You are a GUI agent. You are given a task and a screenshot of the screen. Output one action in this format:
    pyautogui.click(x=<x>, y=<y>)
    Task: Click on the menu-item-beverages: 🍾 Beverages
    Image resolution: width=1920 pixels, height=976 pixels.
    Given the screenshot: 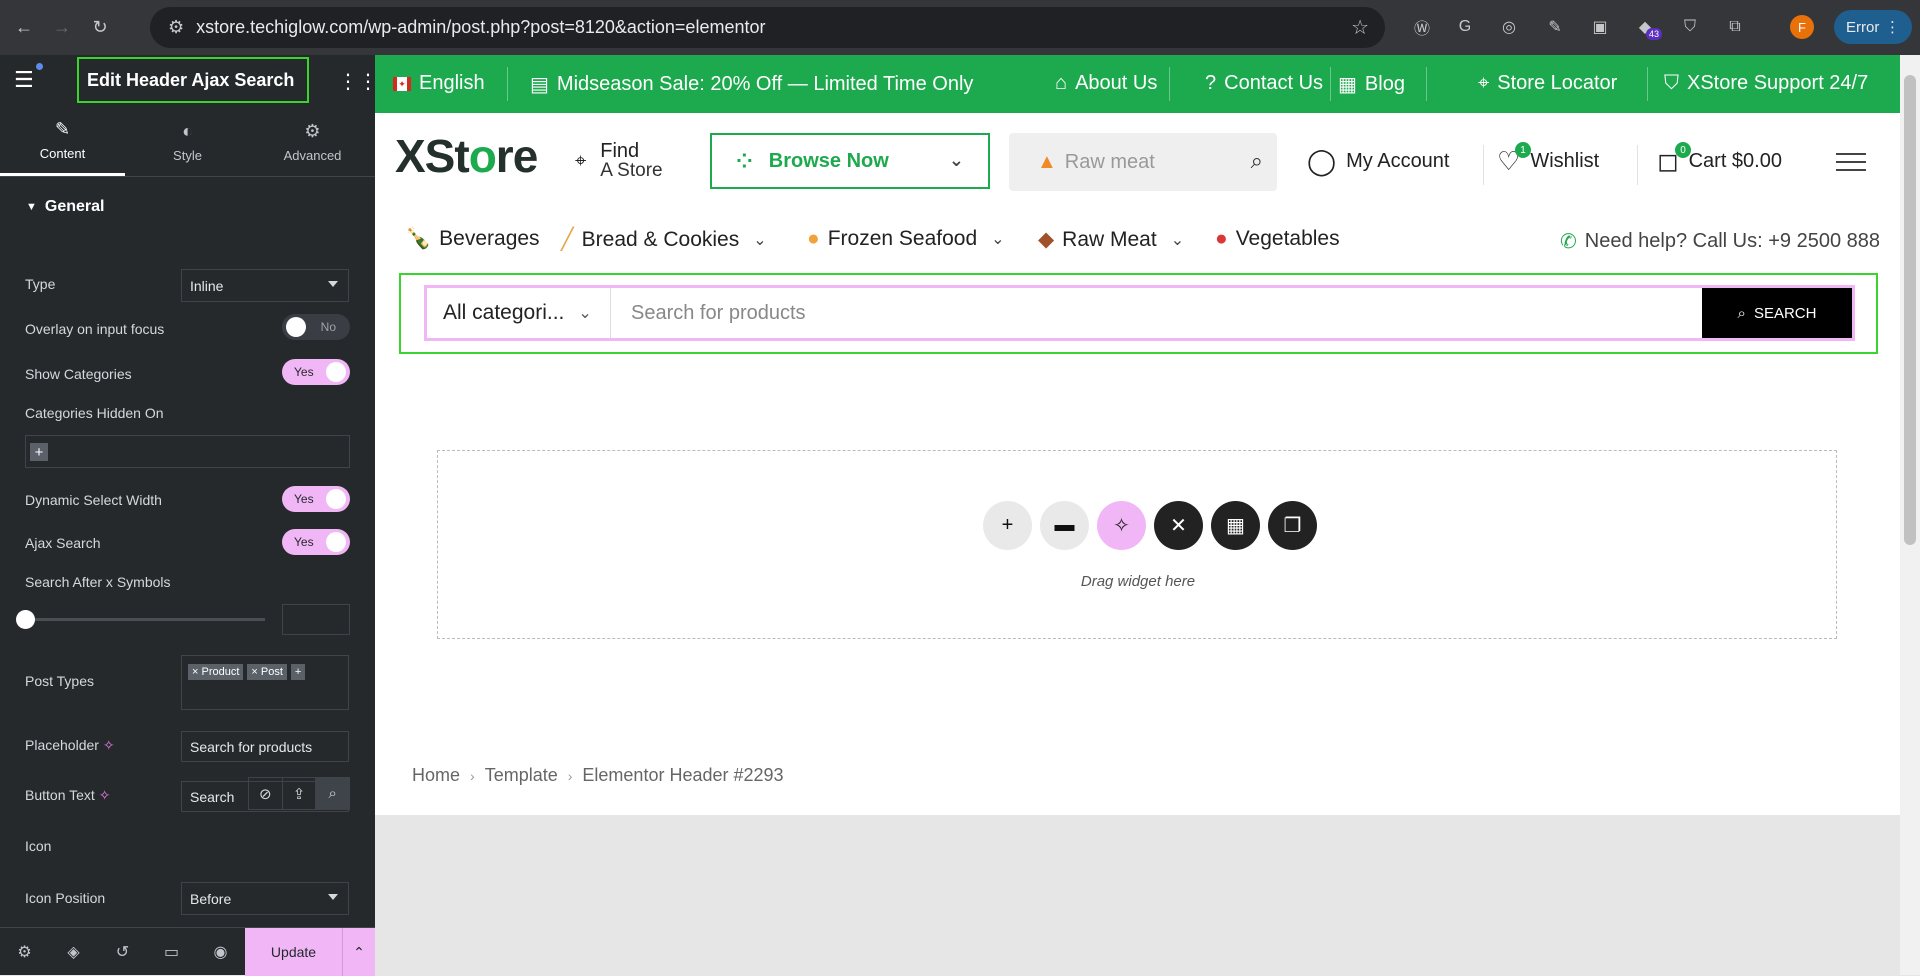 What is the action you would take?
    pyautogui.click(x=472, y=239)
    